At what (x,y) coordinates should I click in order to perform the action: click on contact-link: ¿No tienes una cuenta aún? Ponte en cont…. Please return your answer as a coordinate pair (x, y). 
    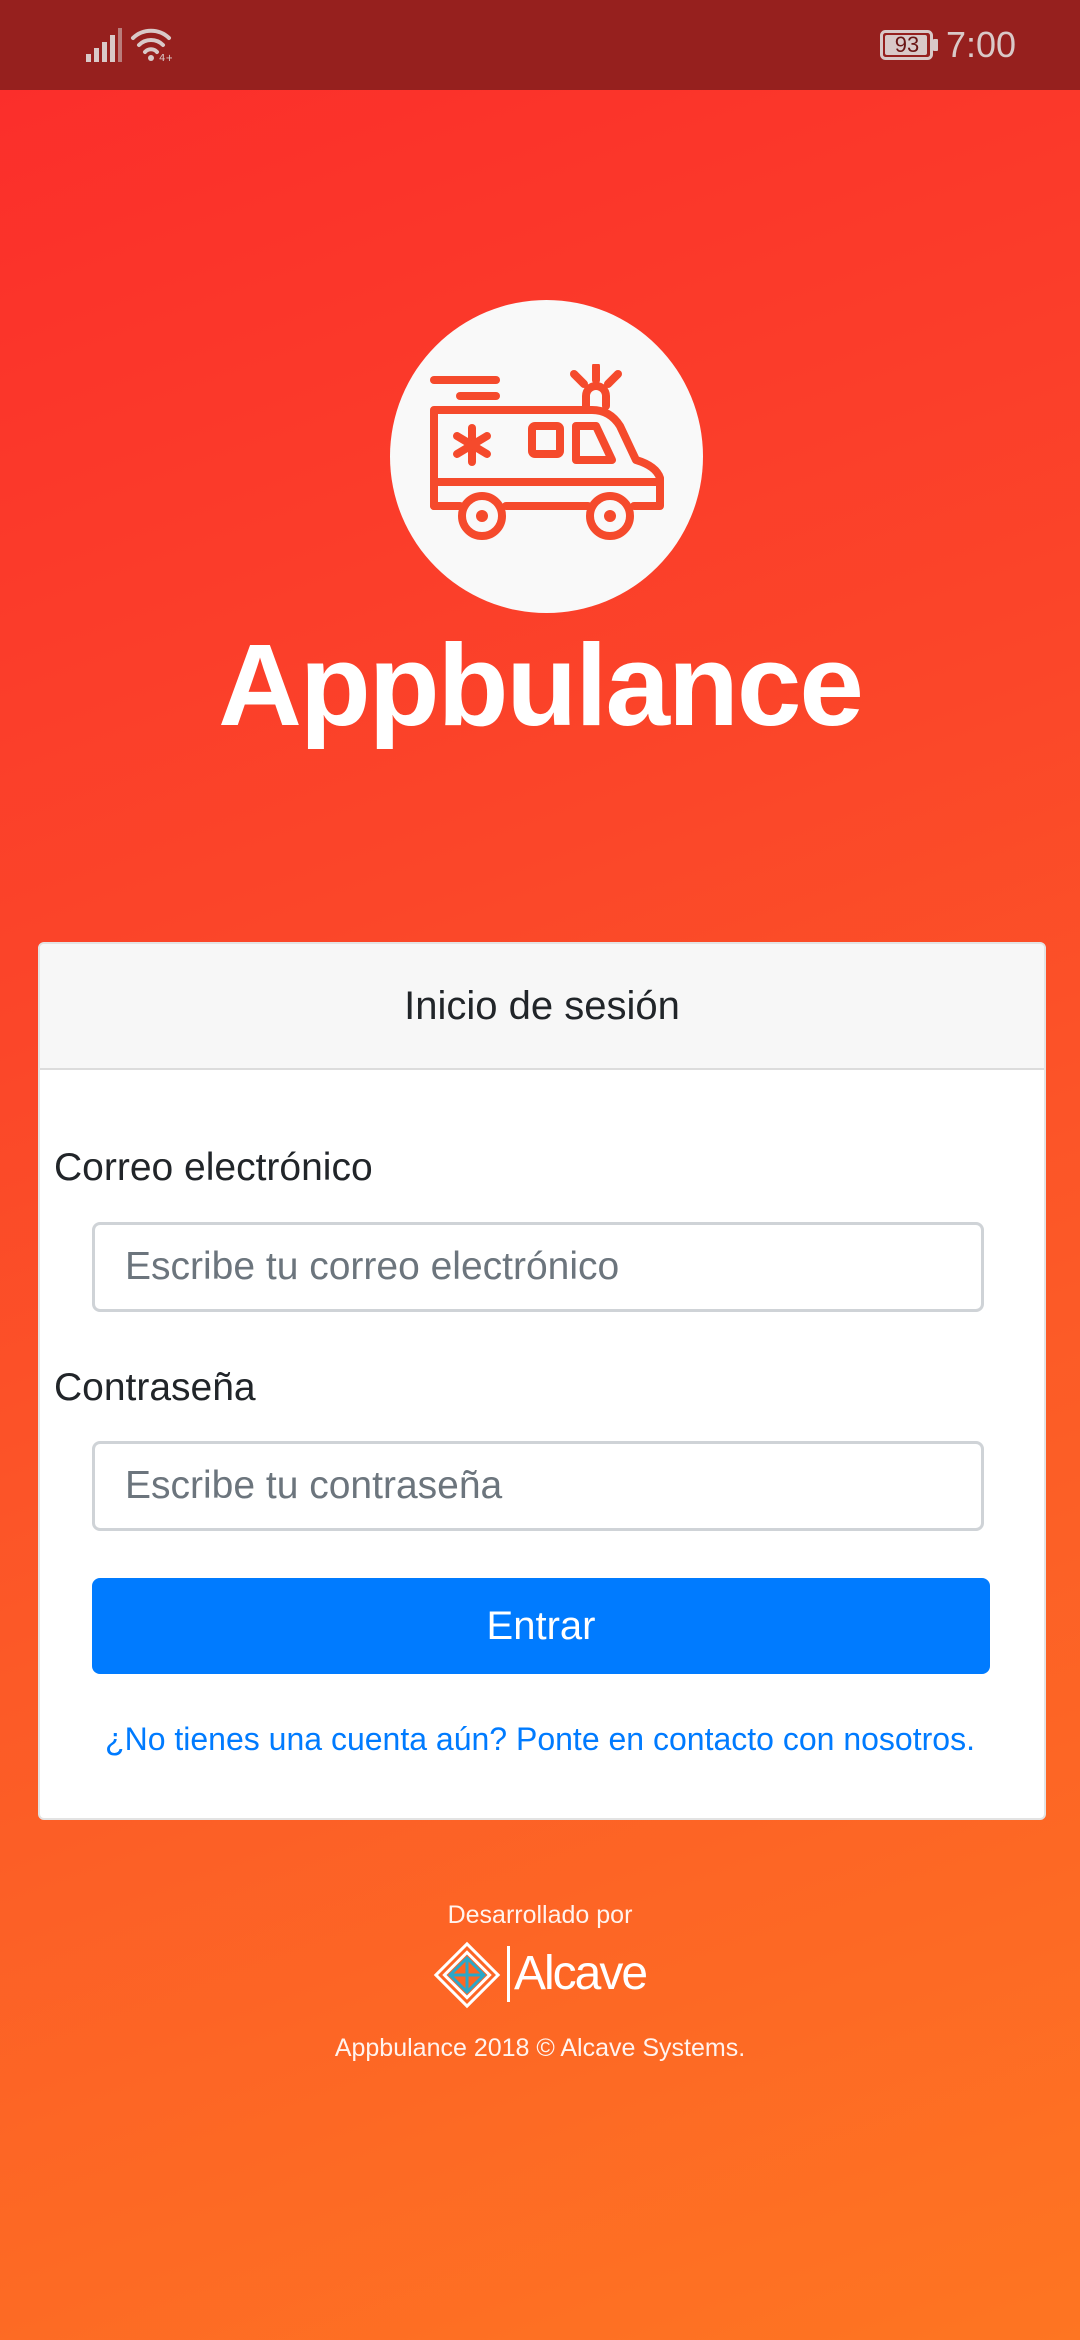
    Looking at the image, I should click on (540, 1739).